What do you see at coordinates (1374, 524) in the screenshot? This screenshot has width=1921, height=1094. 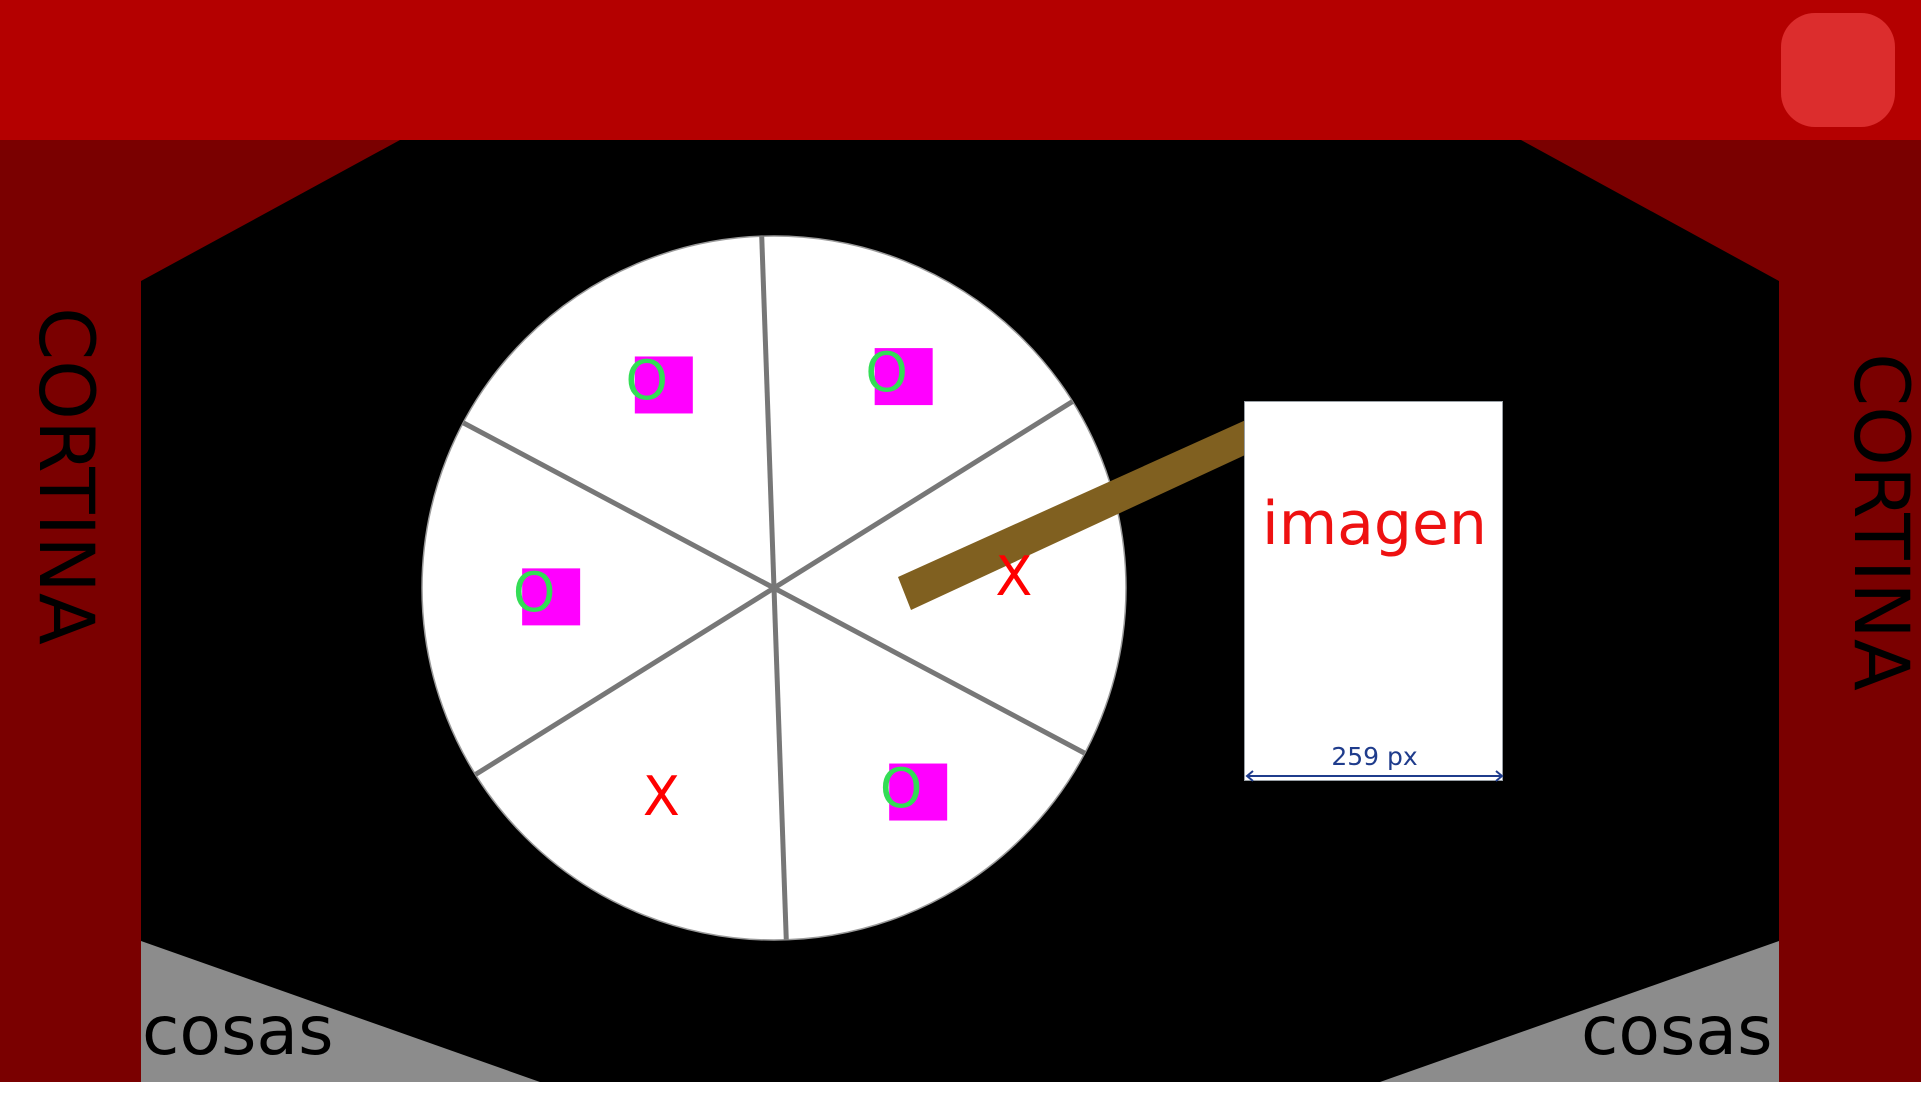 I see `image-placeholder-text: imagen` at bounding box center [1374, 524].